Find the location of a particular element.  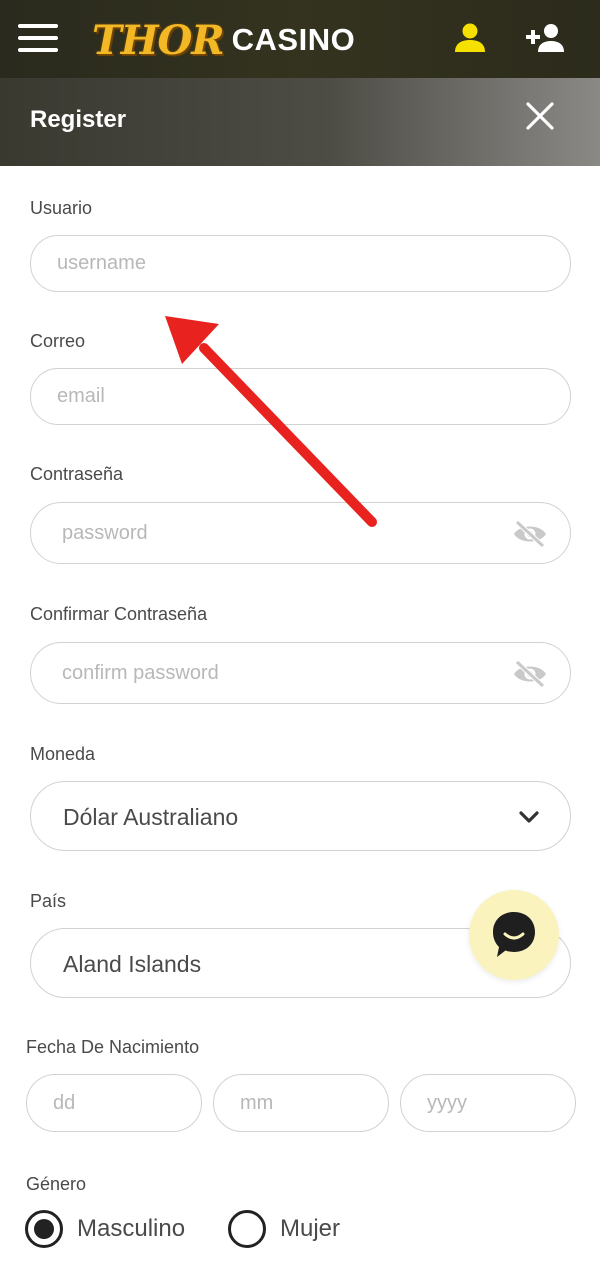

currency-label: Moneda is located at coordinates (63, 754).